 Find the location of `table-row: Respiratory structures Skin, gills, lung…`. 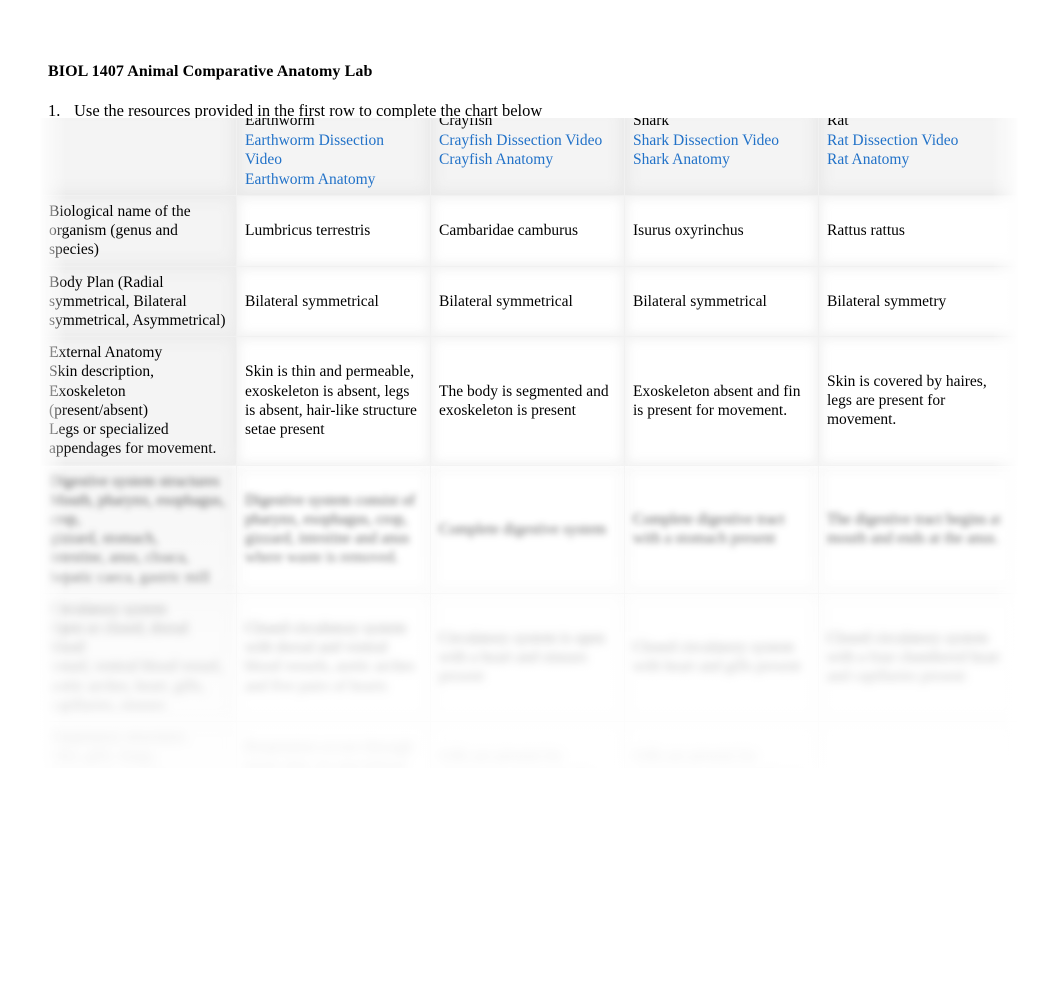

table-row: Respiratory structures Skin, gills, lung… is located at coordinates (529, 745).